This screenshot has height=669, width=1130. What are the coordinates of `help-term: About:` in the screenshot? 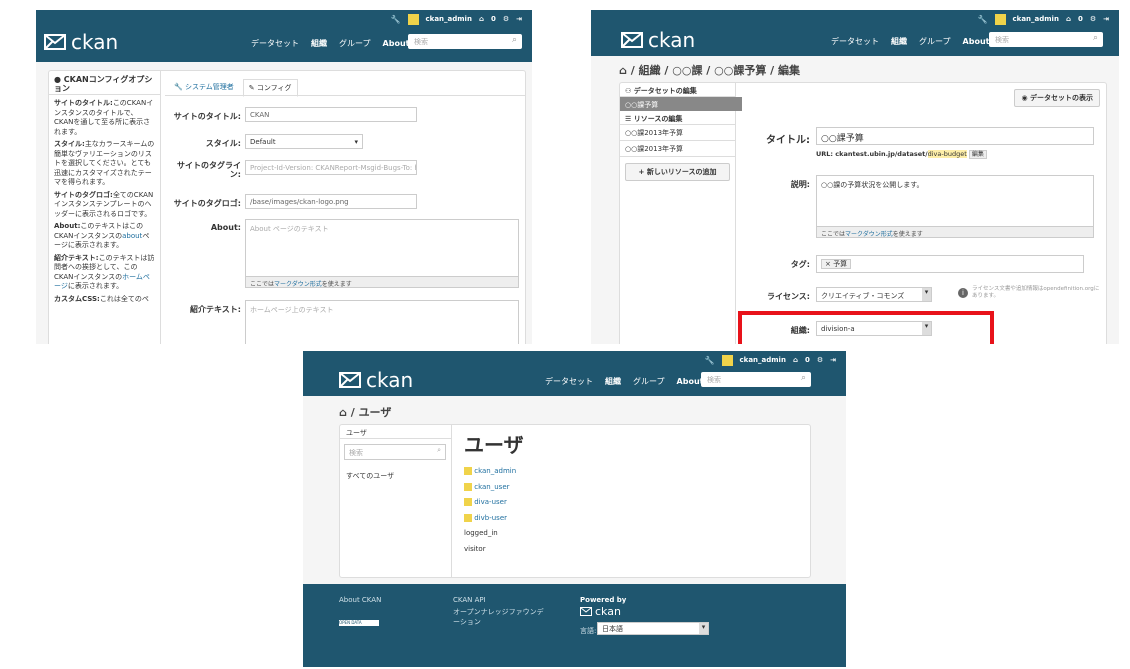 It's located at (67, 226).